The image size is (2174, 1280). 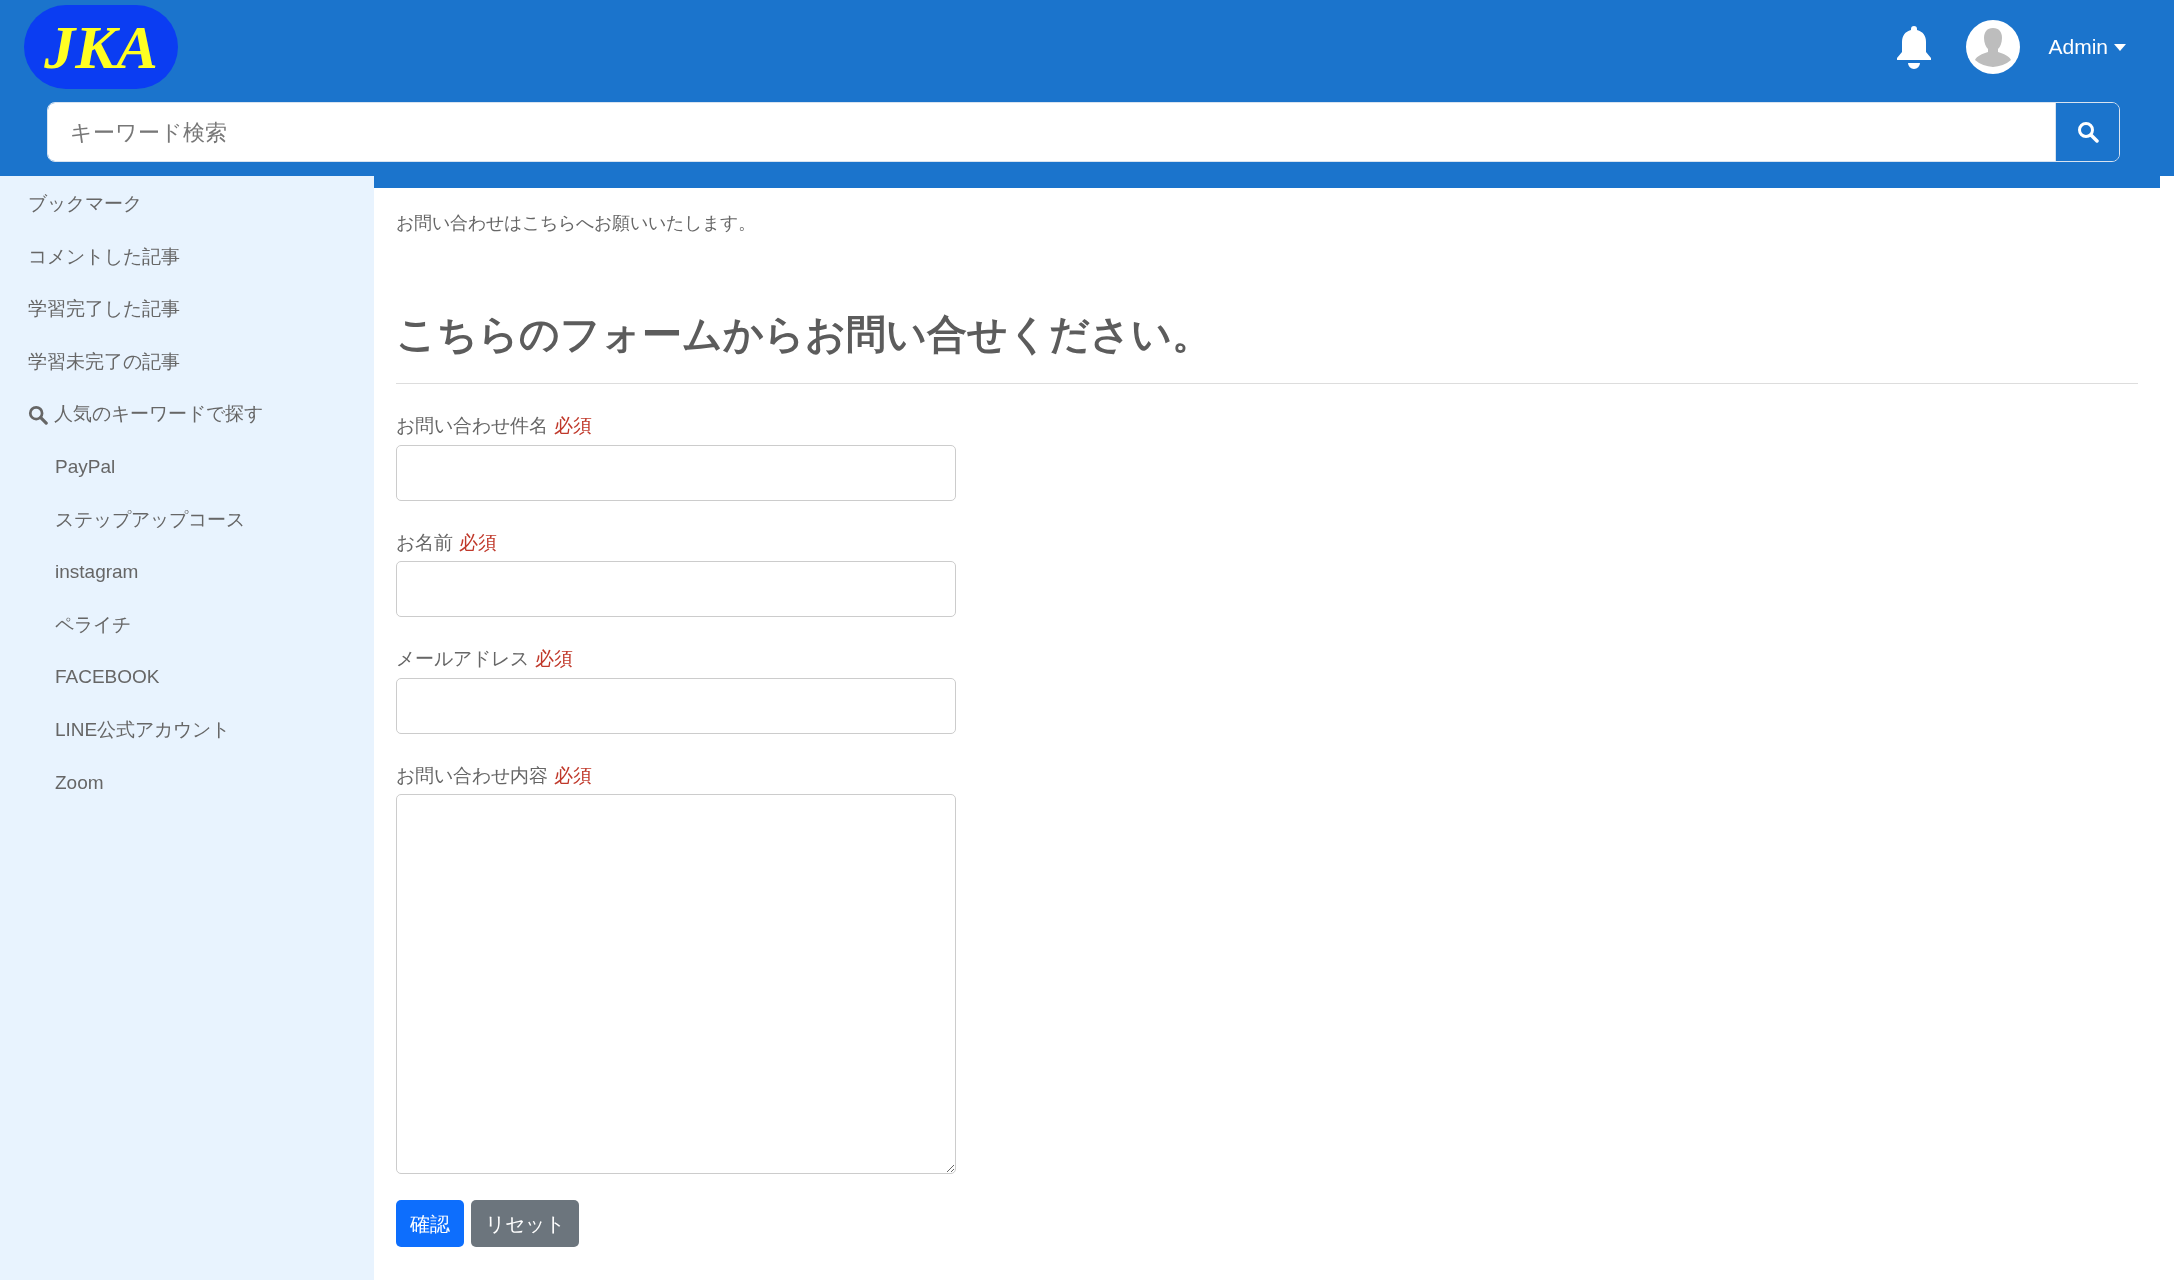 I want to click on keyword-link: instagram, so click(x=201, y=572).